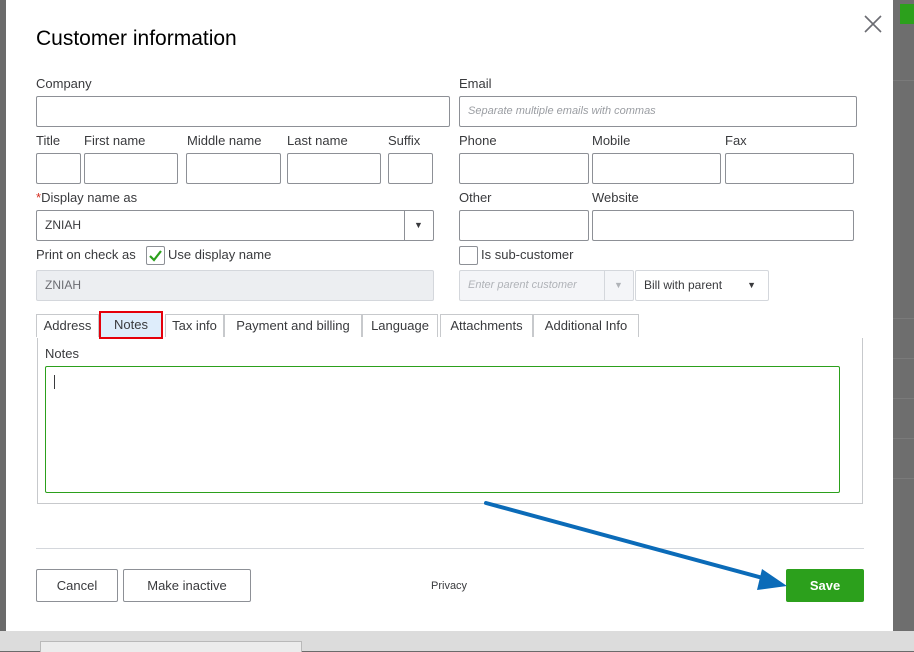  Describe the element at coordinates (64, 83) in the screenshot. I see `company-label: Company` at that location.